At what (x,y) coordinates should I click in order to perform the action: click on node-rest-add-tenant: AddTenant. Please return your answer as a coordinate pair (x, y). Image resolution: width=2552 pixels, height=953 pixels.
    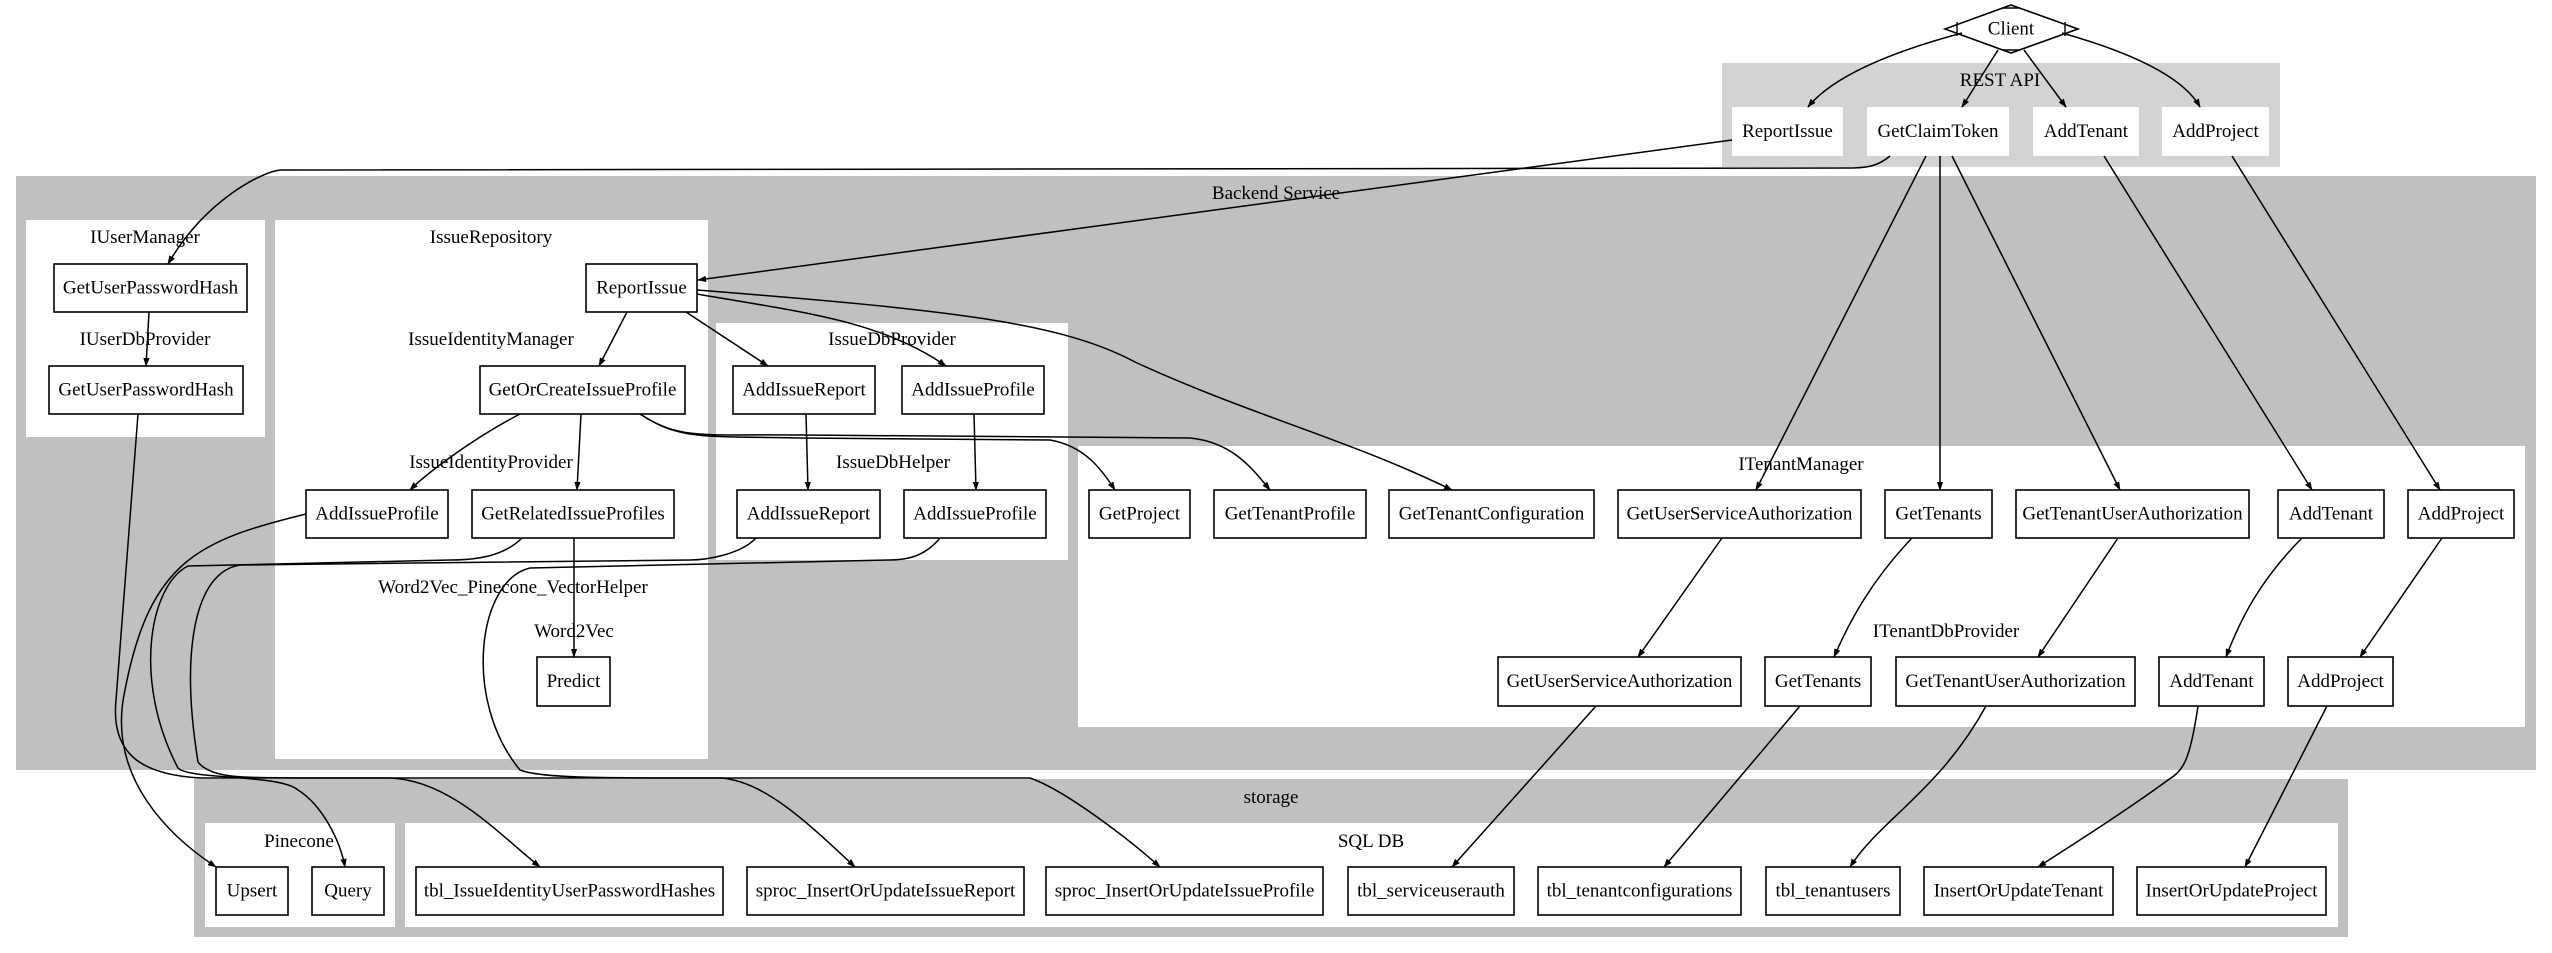
    Looking at the image, I should click on (2086, 131).